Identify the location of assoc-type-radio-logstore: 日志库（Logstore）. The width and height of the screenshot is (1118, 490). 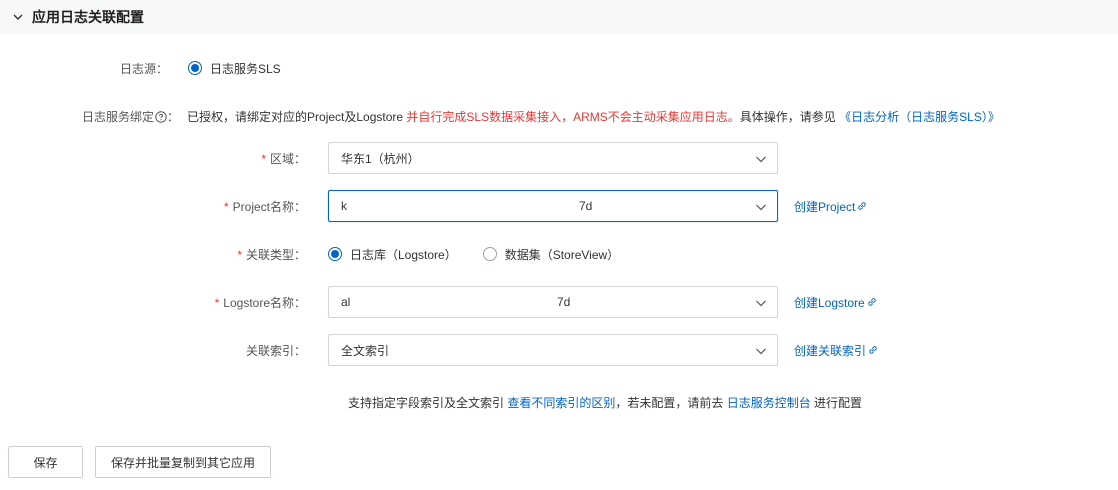
(392, 254).